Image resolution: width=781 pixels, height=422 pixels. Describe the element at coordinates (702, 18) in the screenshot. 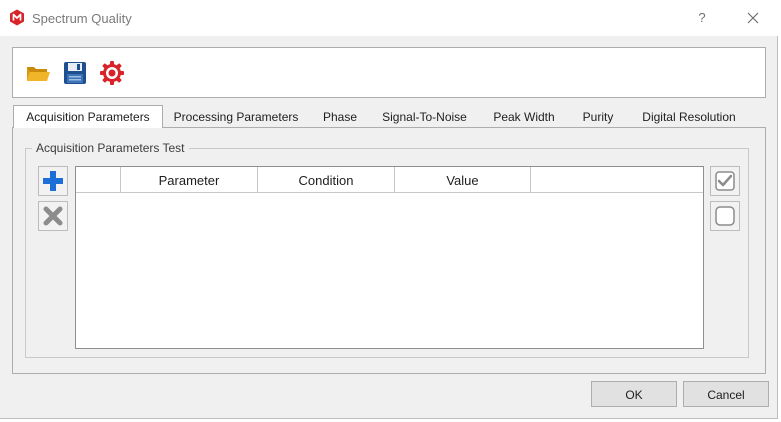

I see `help-button: ?` at that location.